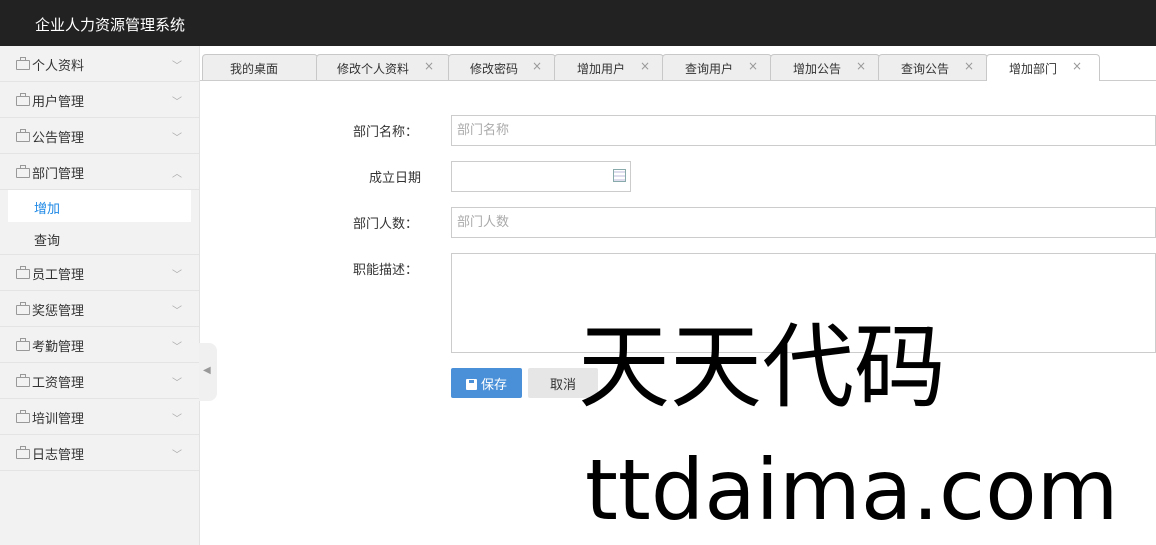  What do you see at coordinates (541, 176) in the screenshot?
I see `founded-date-input` at bounding box center [541, 176].